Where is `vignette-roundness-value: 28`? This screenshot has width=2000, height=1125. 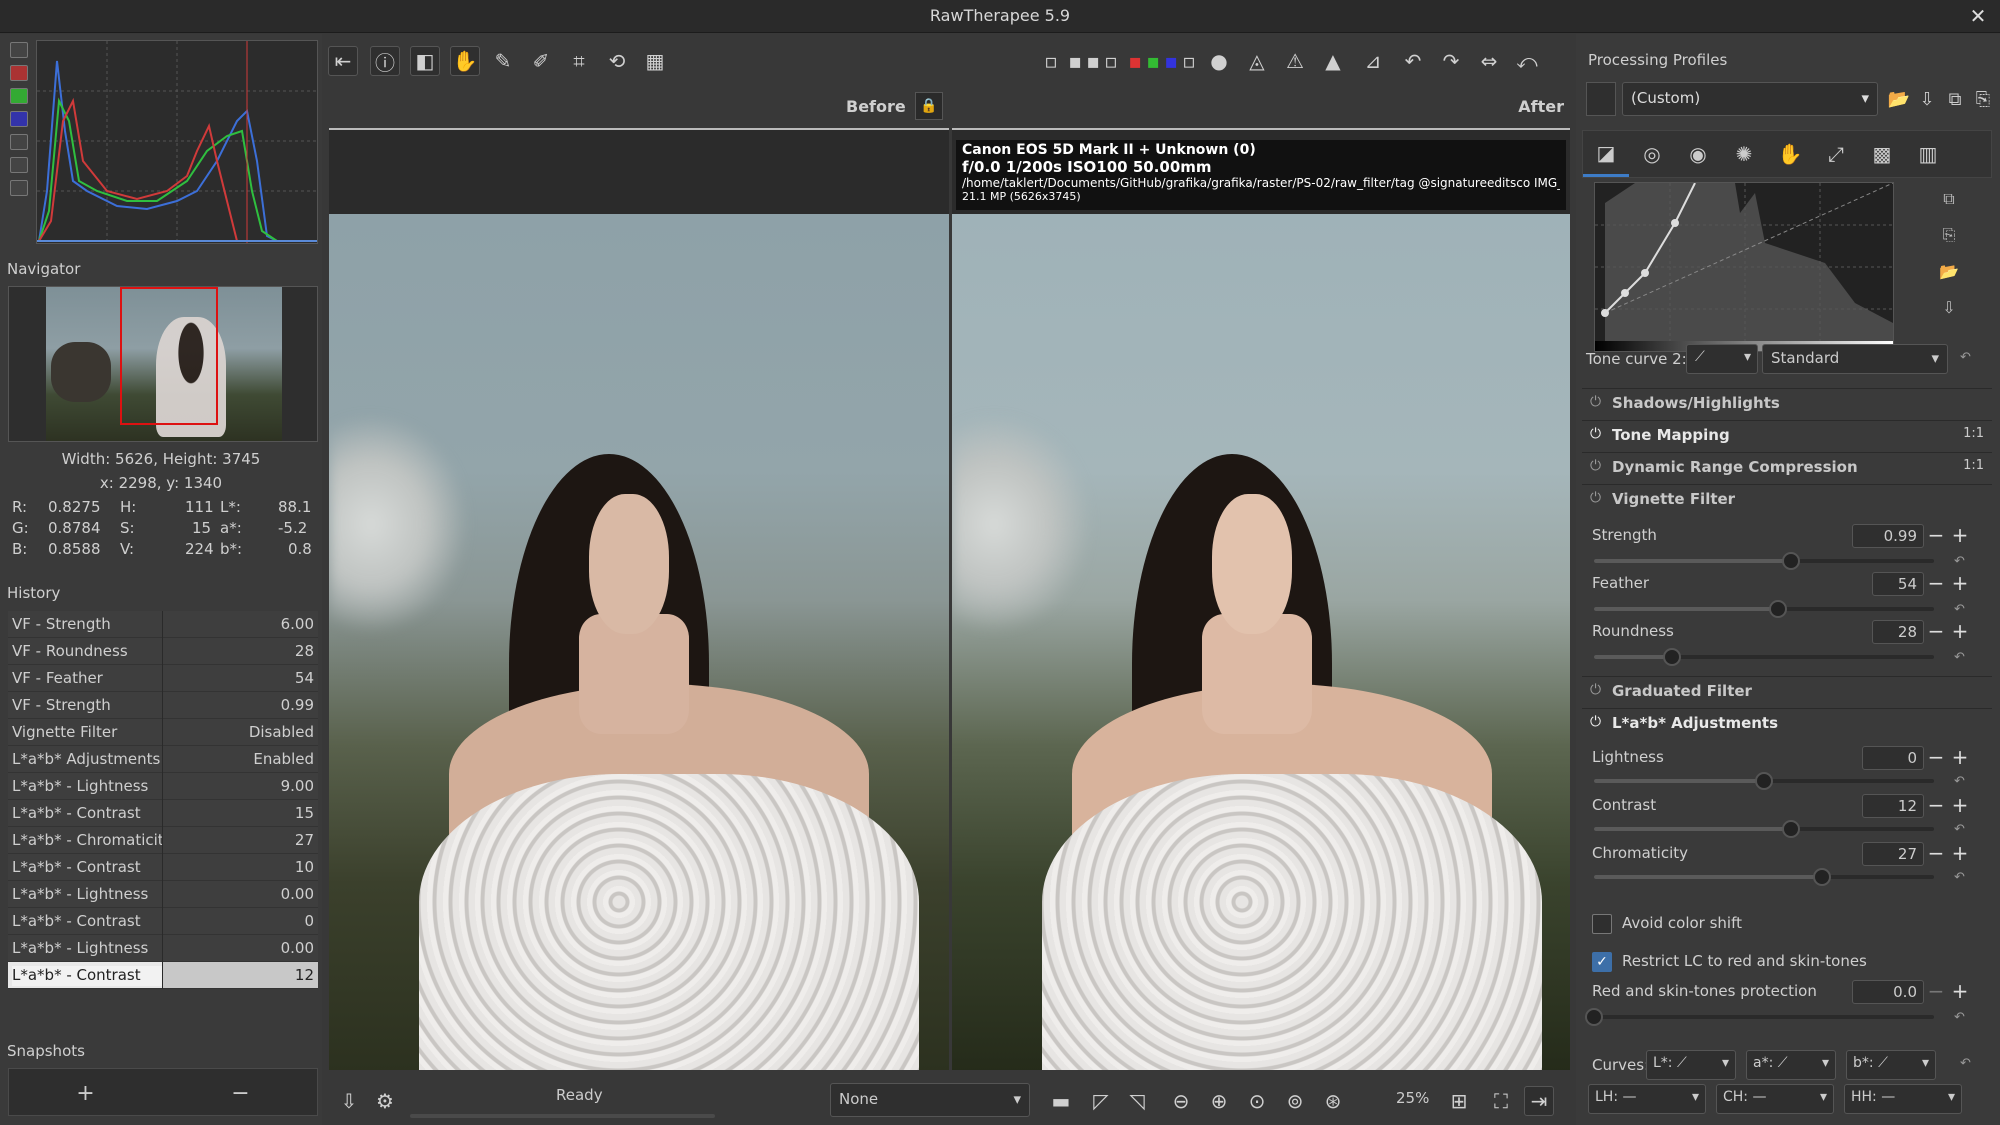 vignette-roundness-value: 28 is located at coordinates (1898, 632).